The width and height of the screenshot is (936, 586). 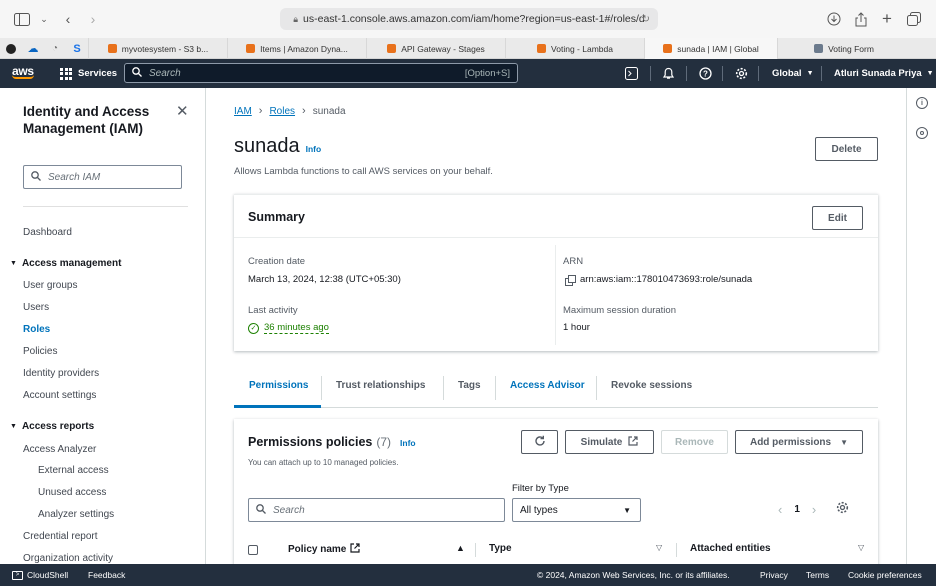 I want to click on policy-search-input: Search, so click(x=376, y=510).